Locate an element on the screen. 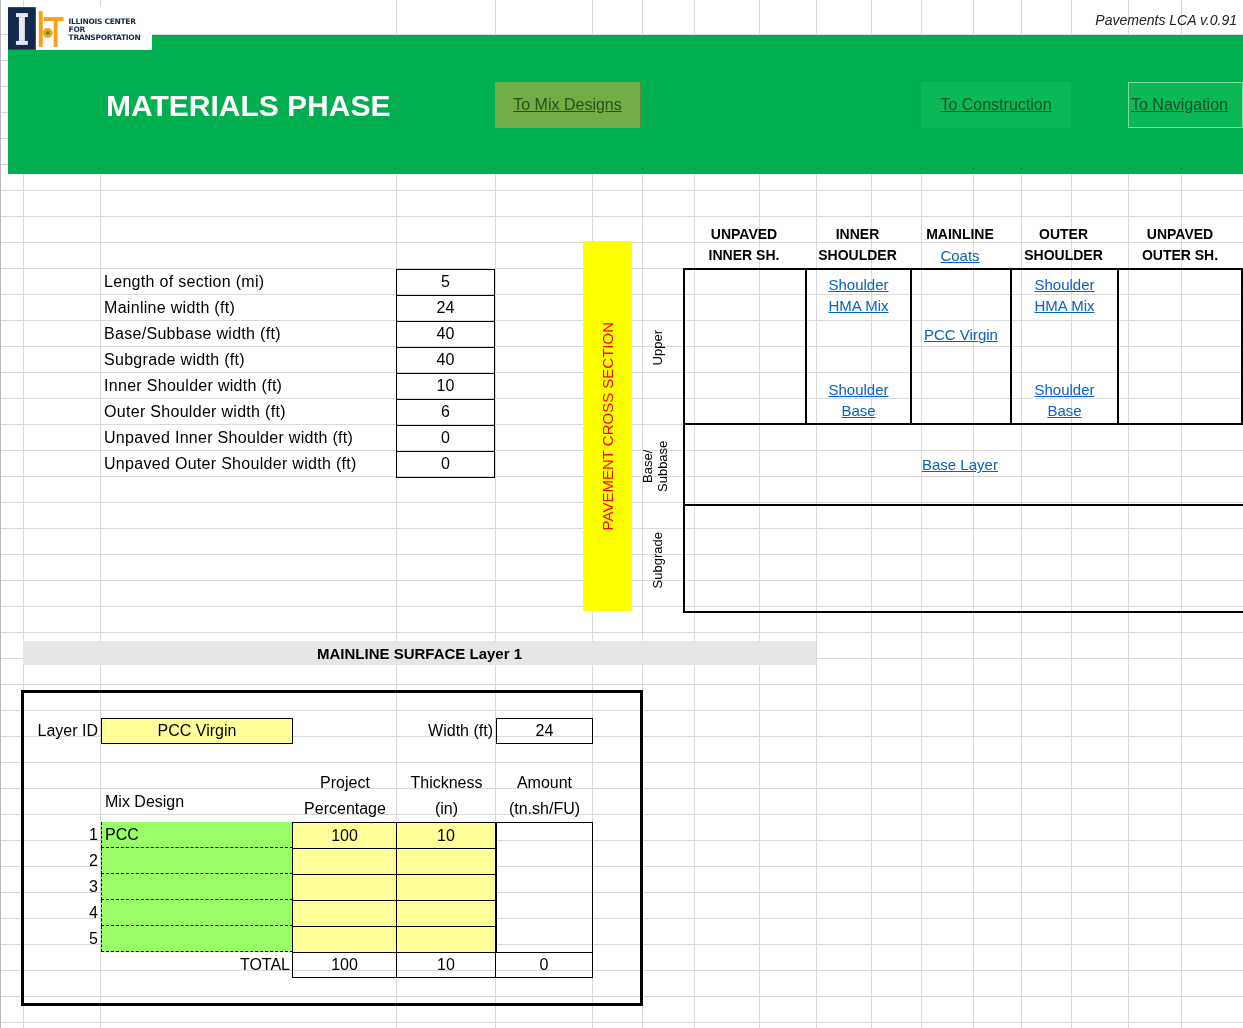 The height and width of the screenshot is (1028, 1243). parameter-label: Unpaved Outer Shoulder width (ft) is located at coordinates (230, 464).